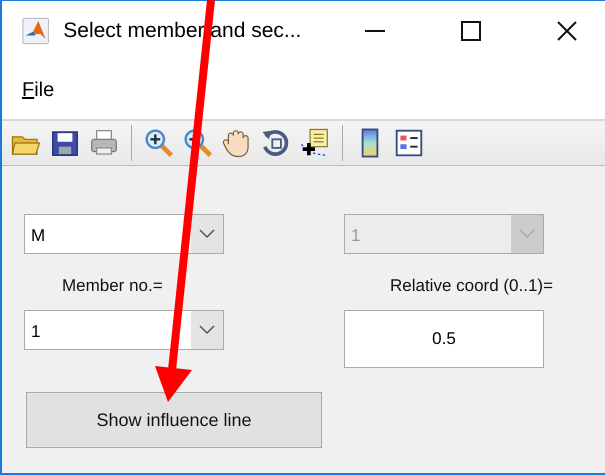 This screenshot has width=605, height=475. What do you see at coordinates (567, 31) in the screenshot?
I see `close-icon` at bounding box center [567, 31].